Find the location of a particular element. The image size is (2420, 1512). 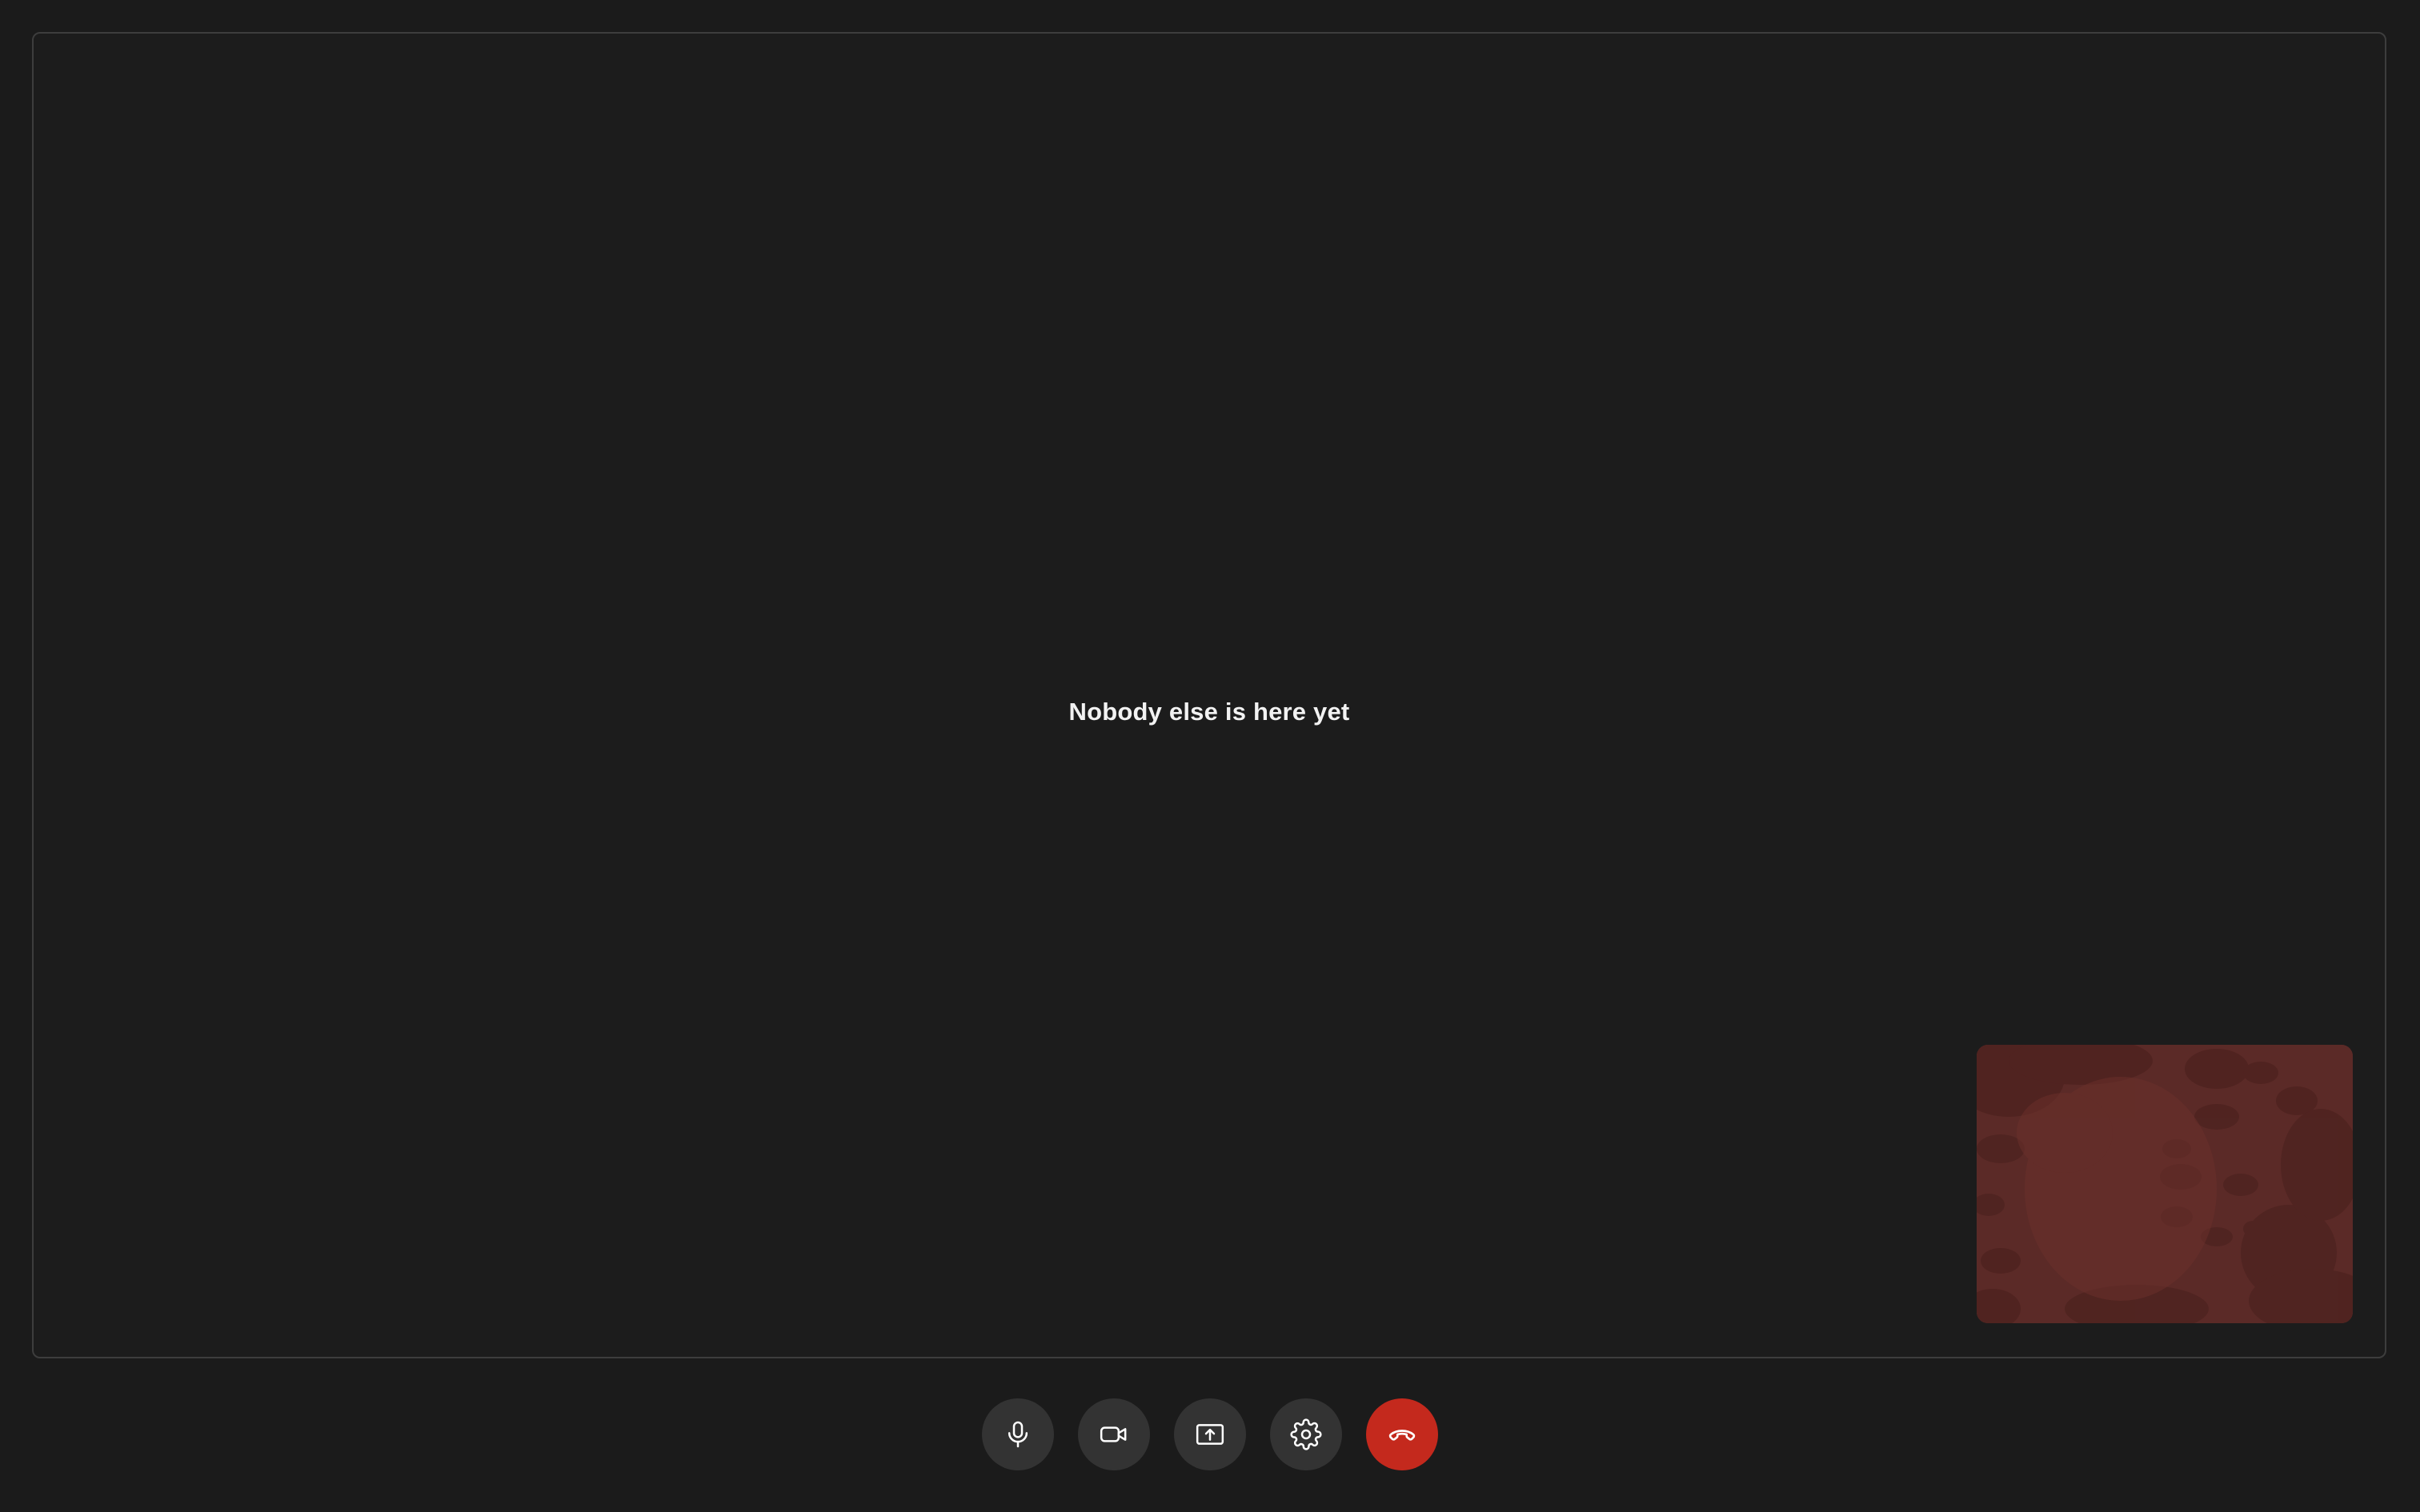

screen-share-button is located at coordinates (1210, 1434).